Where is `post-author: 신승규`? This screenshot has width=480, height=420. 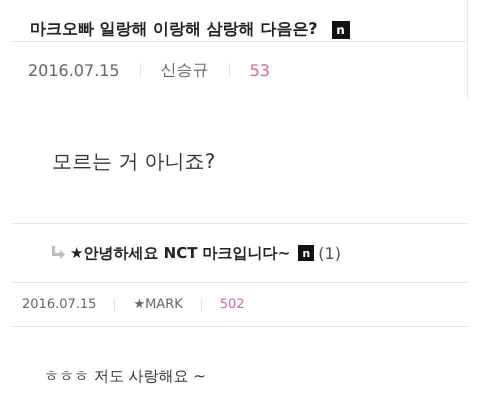 post-author: 신승규 is located at coordinates (184, 70).